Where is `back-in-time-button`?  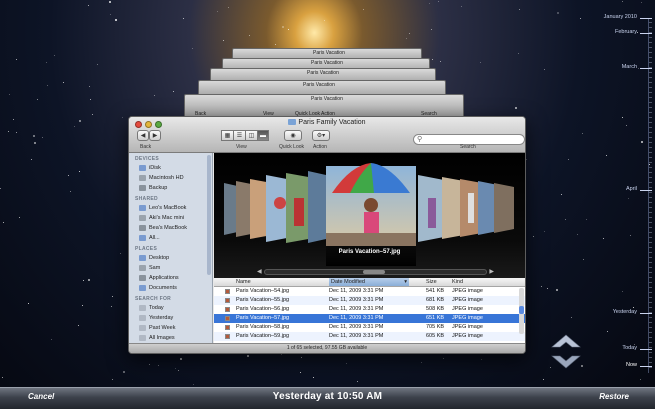 back-in-time-button is located at coordinates (566, 342).